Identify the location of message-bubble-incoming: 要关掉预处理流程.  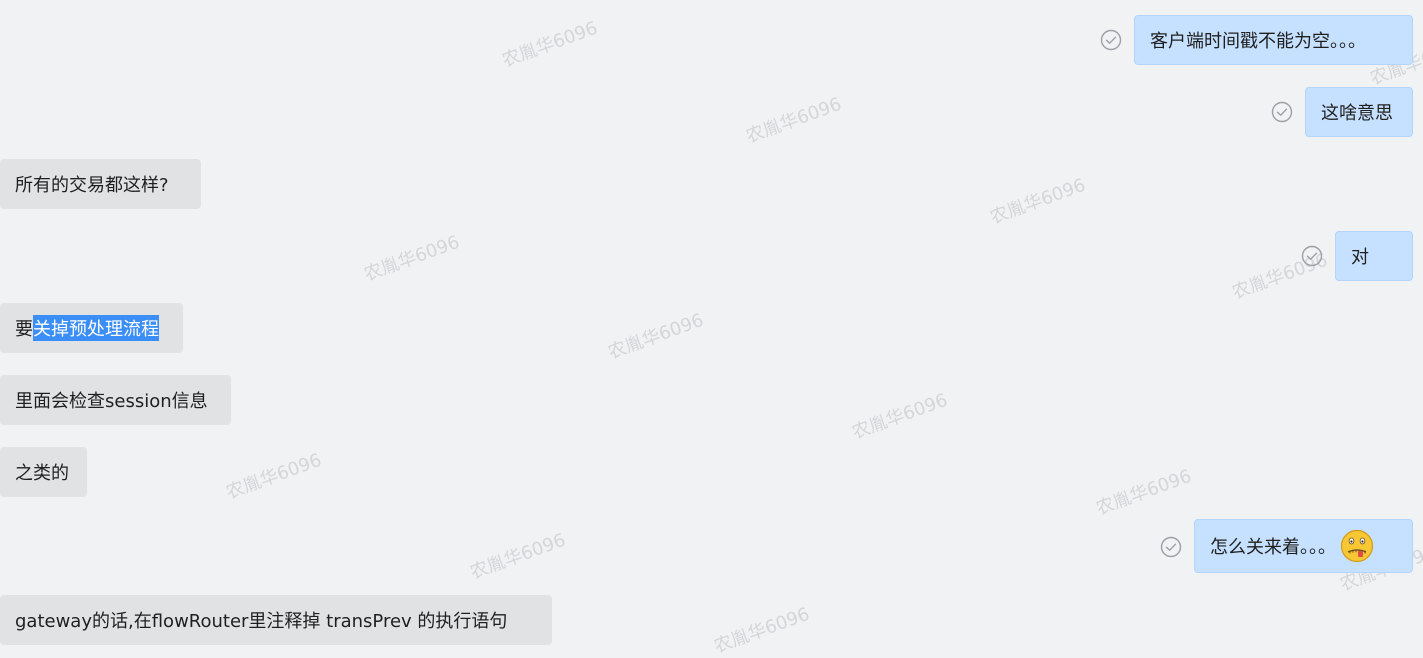
(91, 328).